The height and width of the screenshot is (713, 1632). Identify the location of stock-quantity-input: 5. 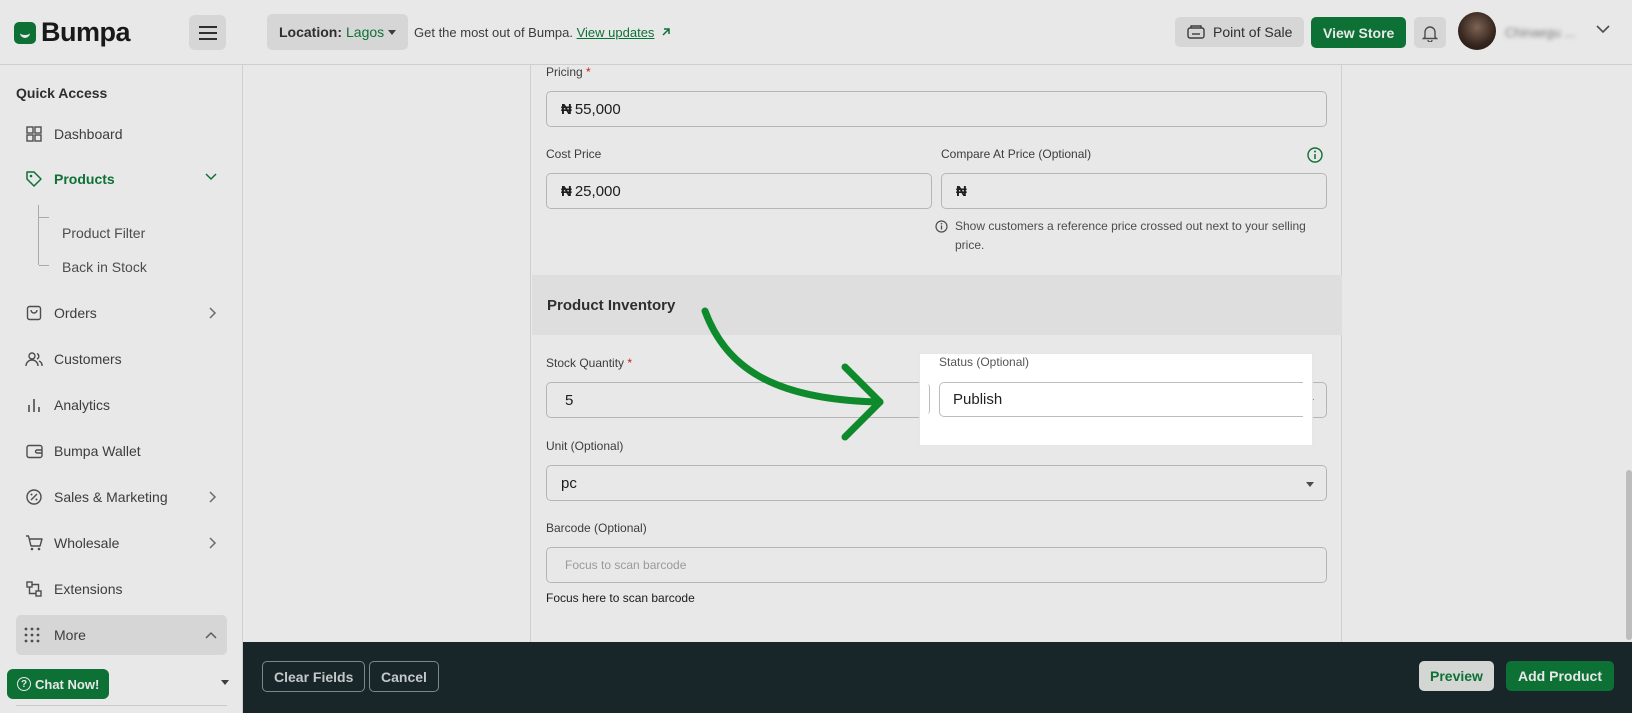
(739, 400).